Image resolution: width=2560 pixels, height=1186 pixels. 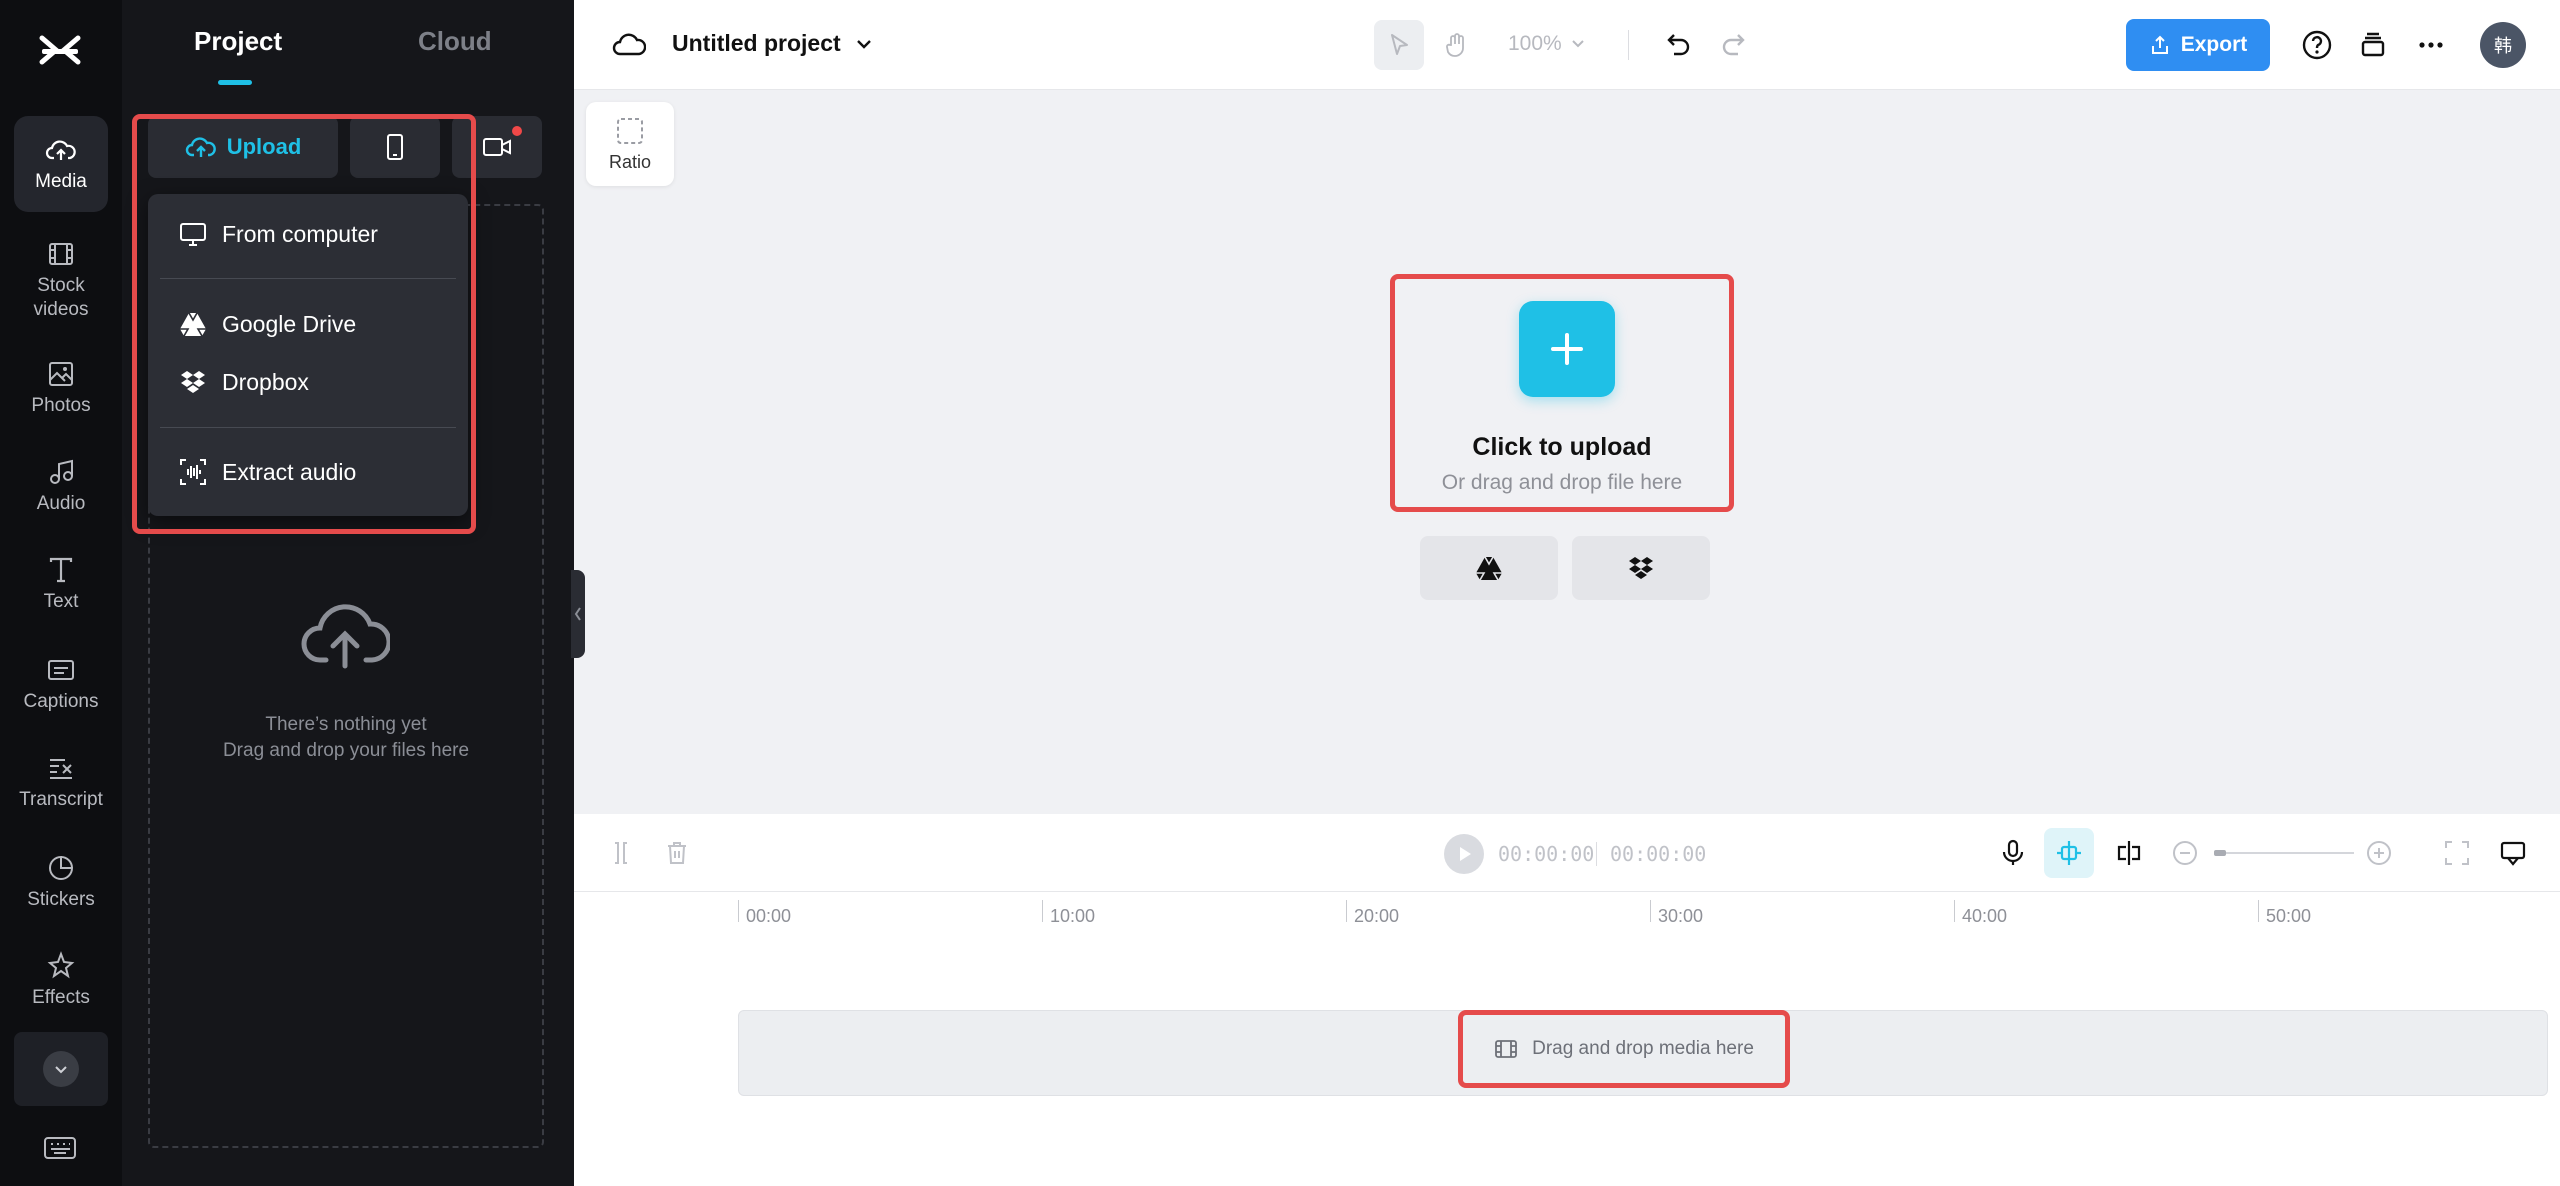 I want to click on export-button: Export, so click(x=2198, y=45).